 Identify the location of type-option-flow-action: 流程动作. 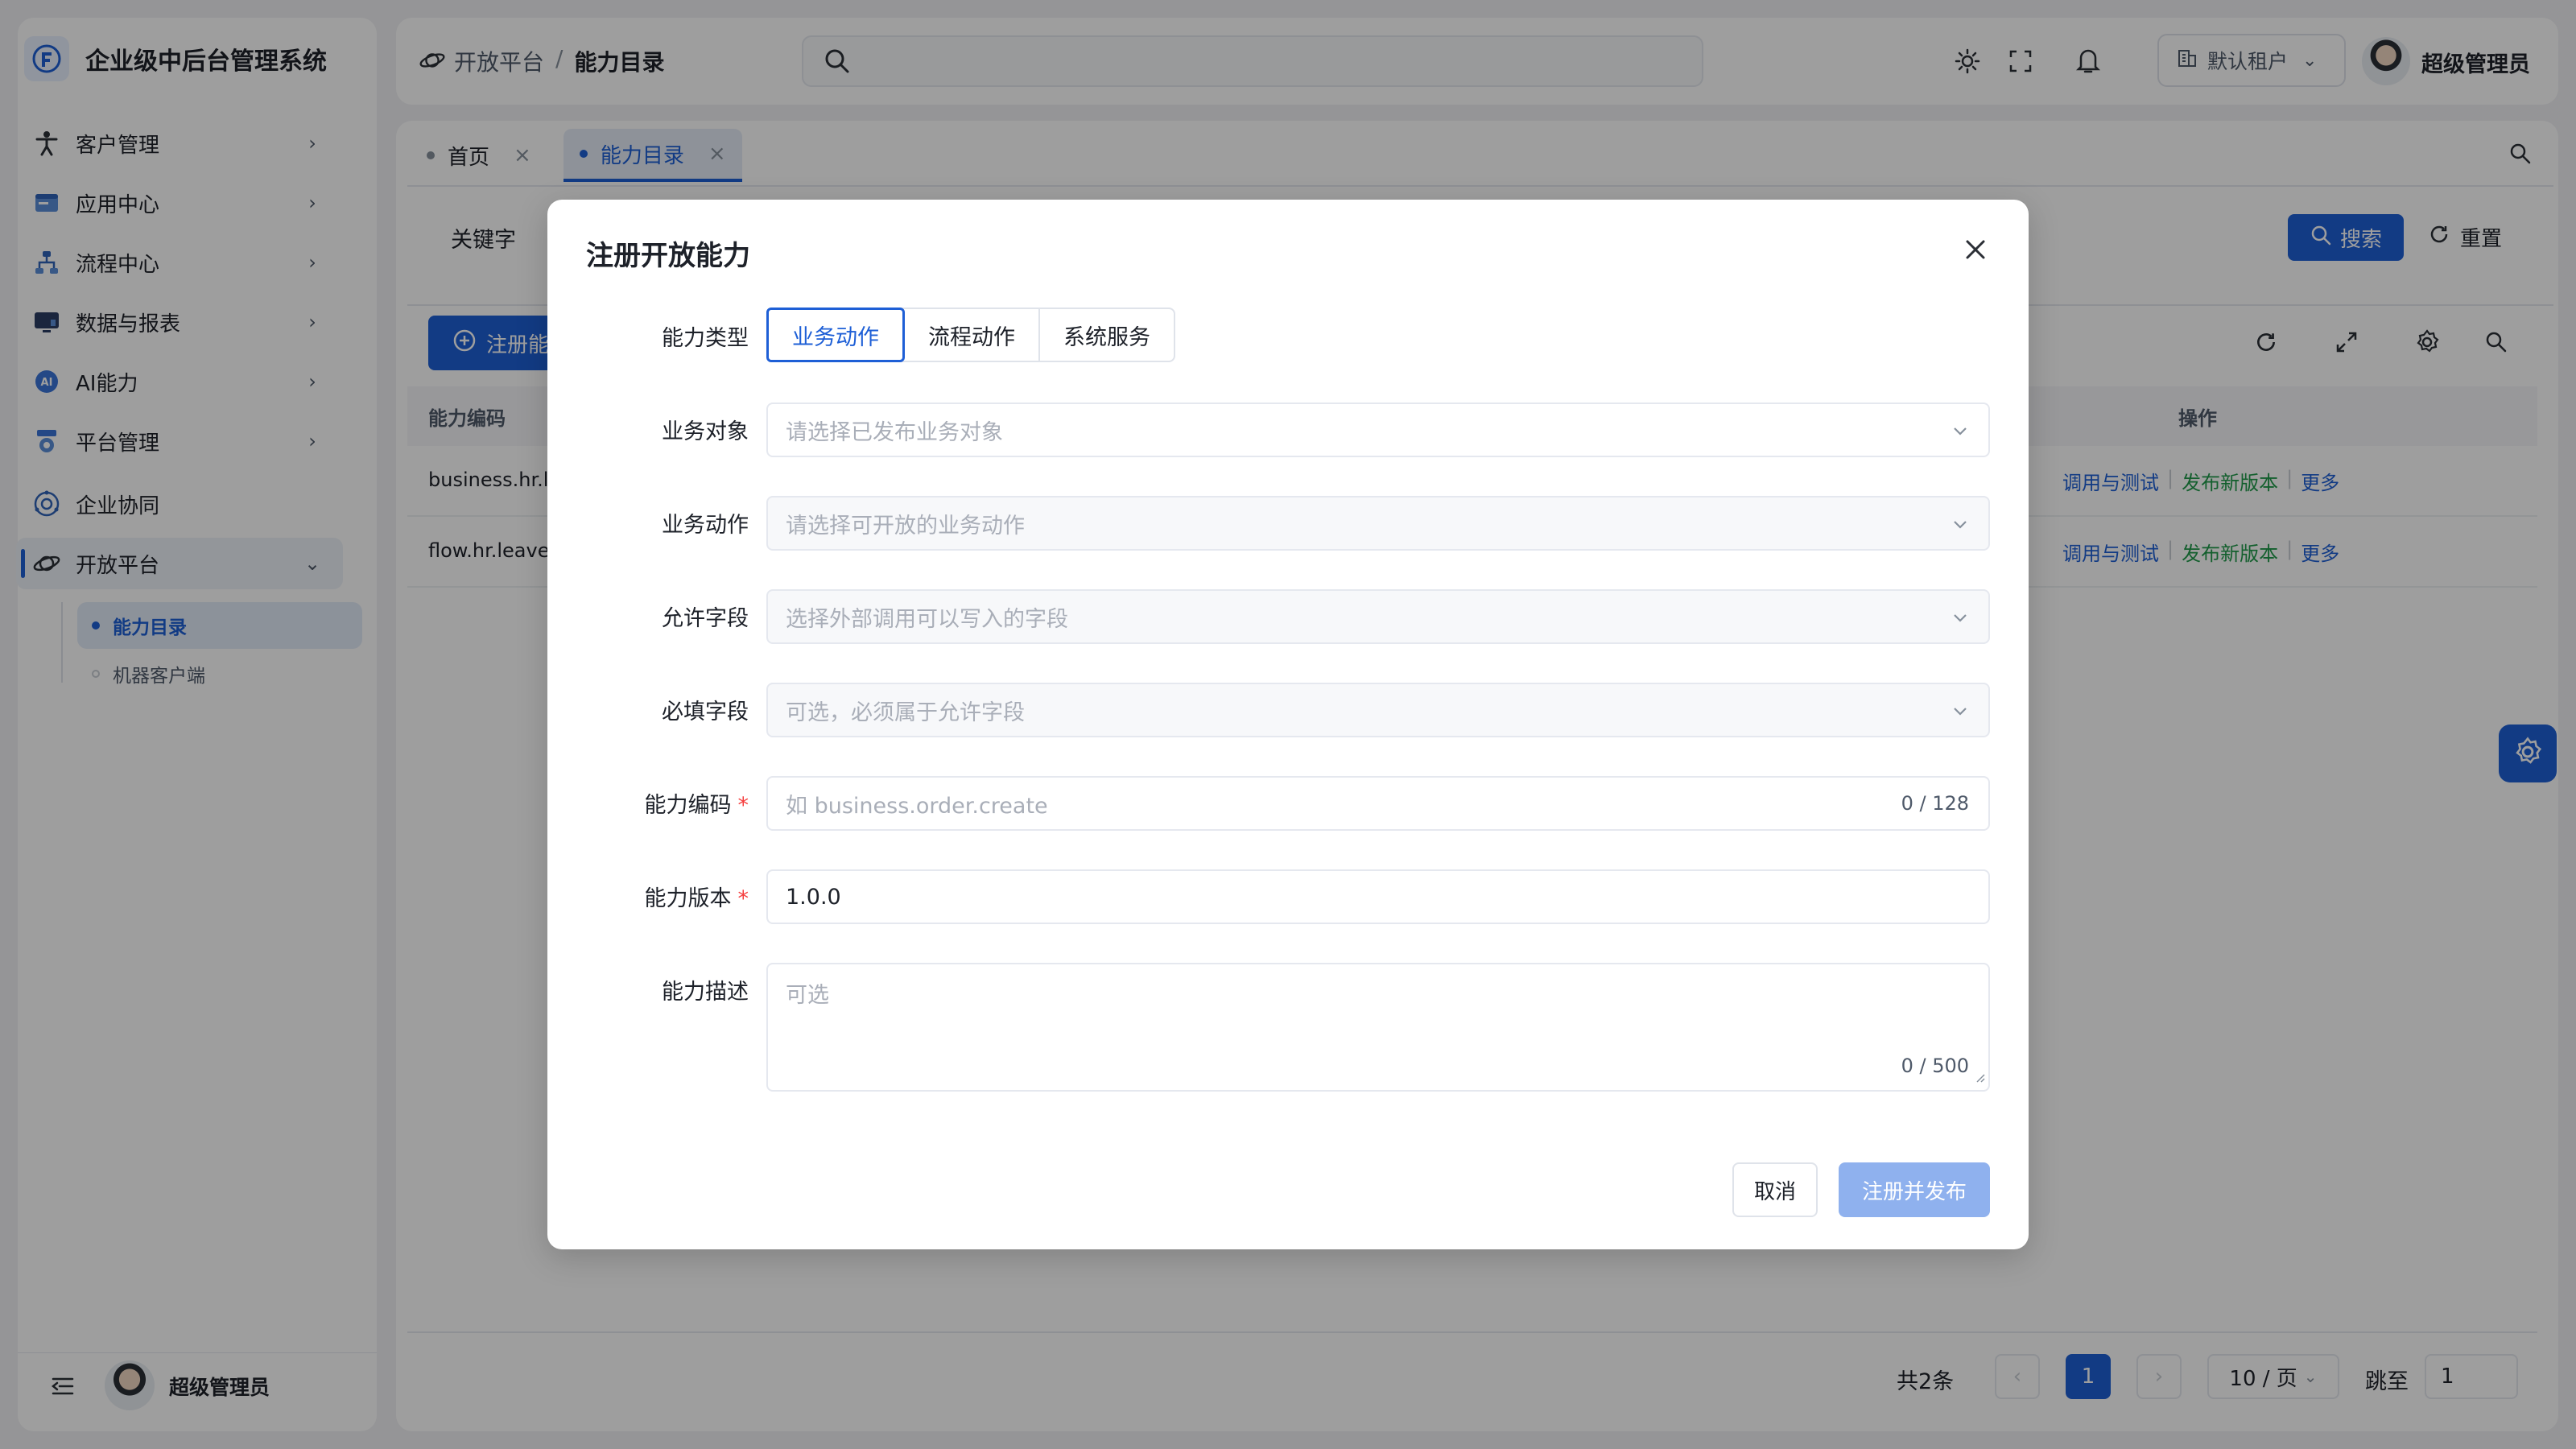
(972, 335).